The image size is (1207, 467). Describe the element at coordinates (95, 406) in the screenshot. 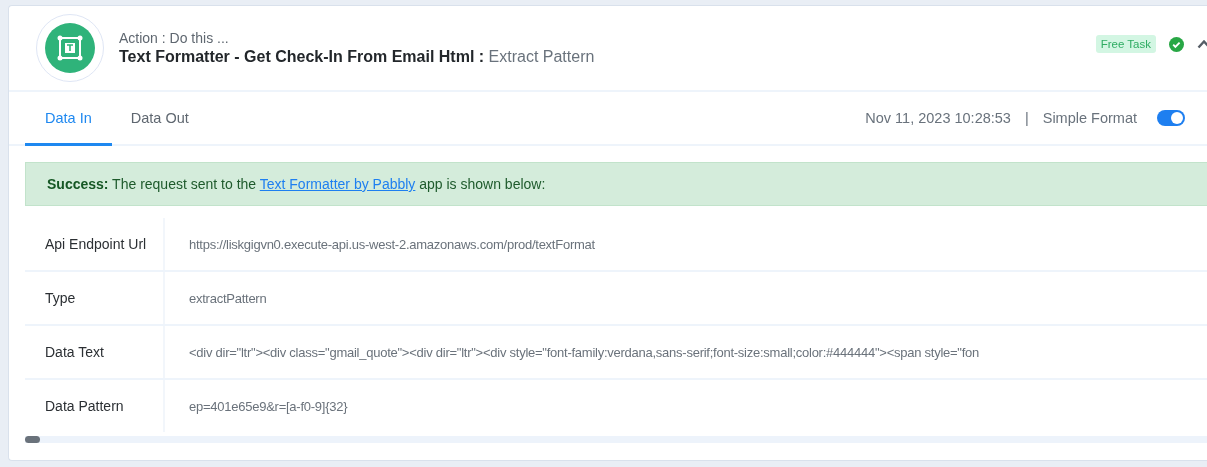

I see `field-label: Data Pattern` at that location.